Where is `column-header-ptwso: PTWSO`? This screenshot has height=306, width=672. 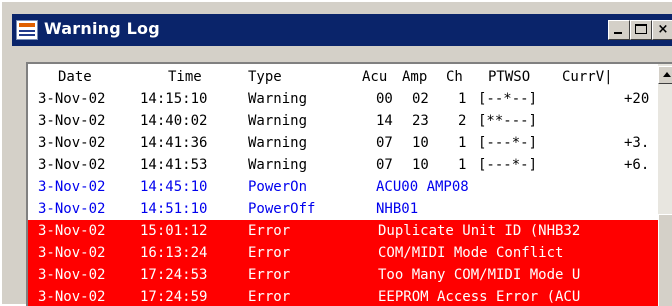 column-header-ptwso: PTWSO is located at coordinates (509, 77).